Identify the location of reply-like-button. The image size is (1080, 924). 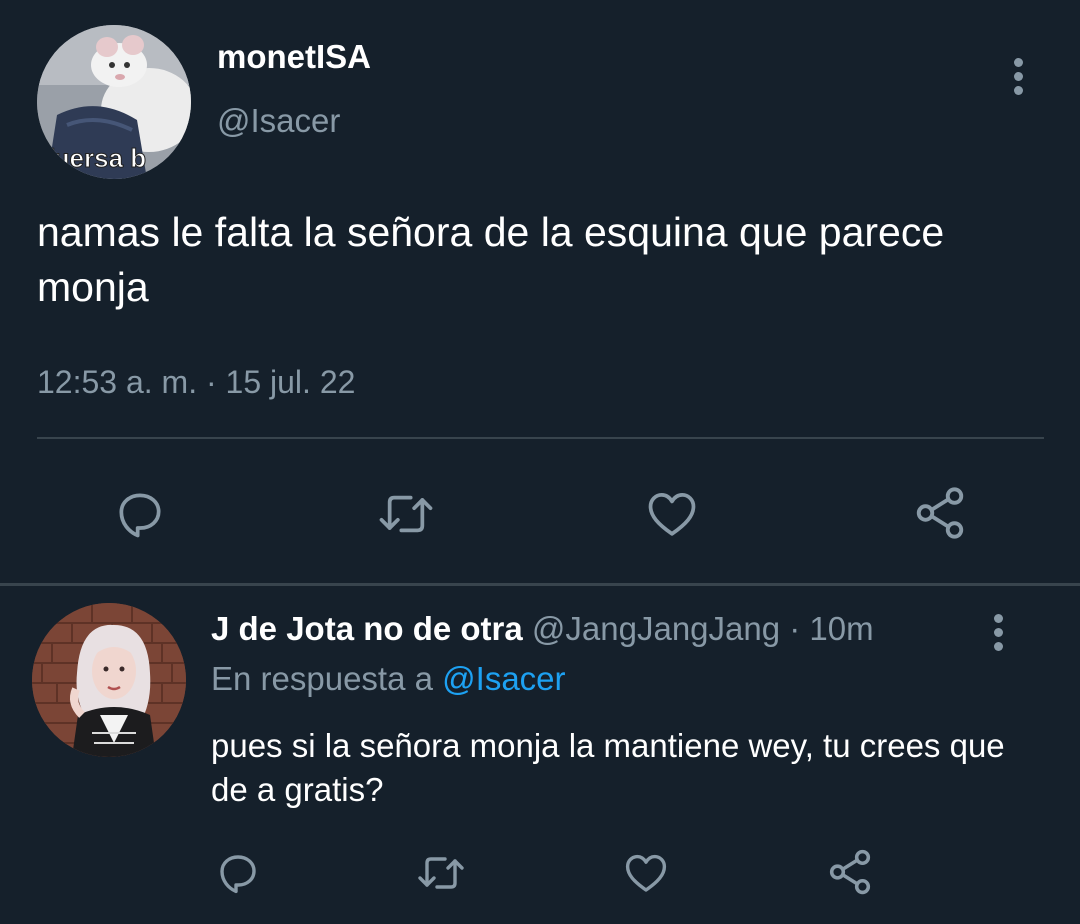
(646, 873).